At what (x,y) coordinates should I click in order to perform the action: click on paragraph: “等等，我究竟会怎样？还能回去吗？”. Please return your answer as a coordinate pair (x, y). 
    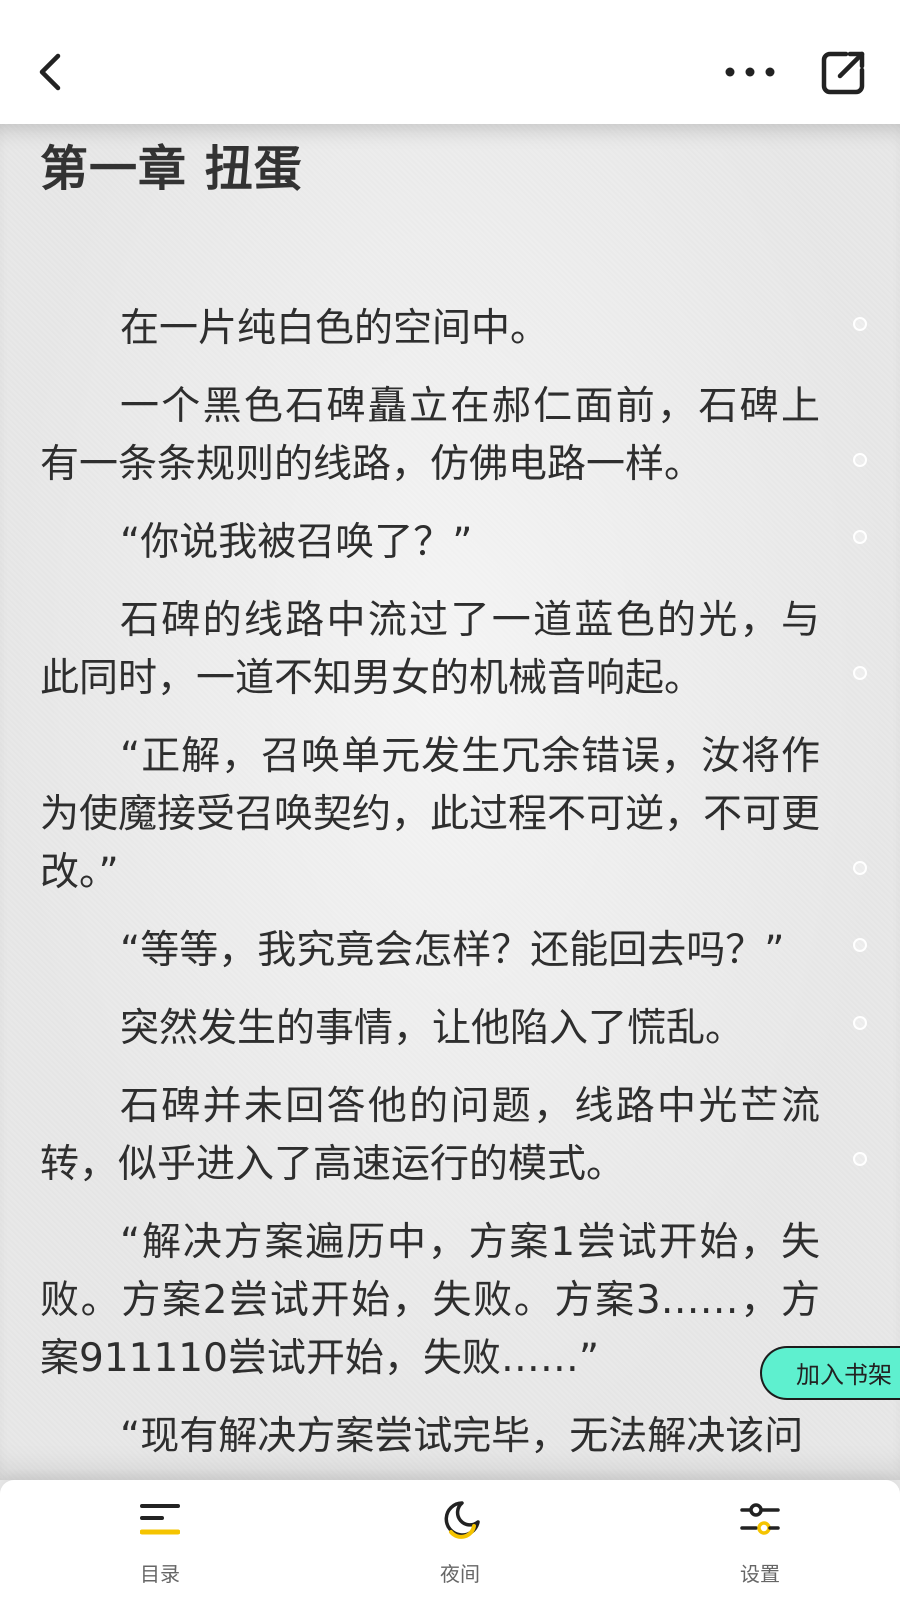
    Looking at the image, I should click on (452, 950).